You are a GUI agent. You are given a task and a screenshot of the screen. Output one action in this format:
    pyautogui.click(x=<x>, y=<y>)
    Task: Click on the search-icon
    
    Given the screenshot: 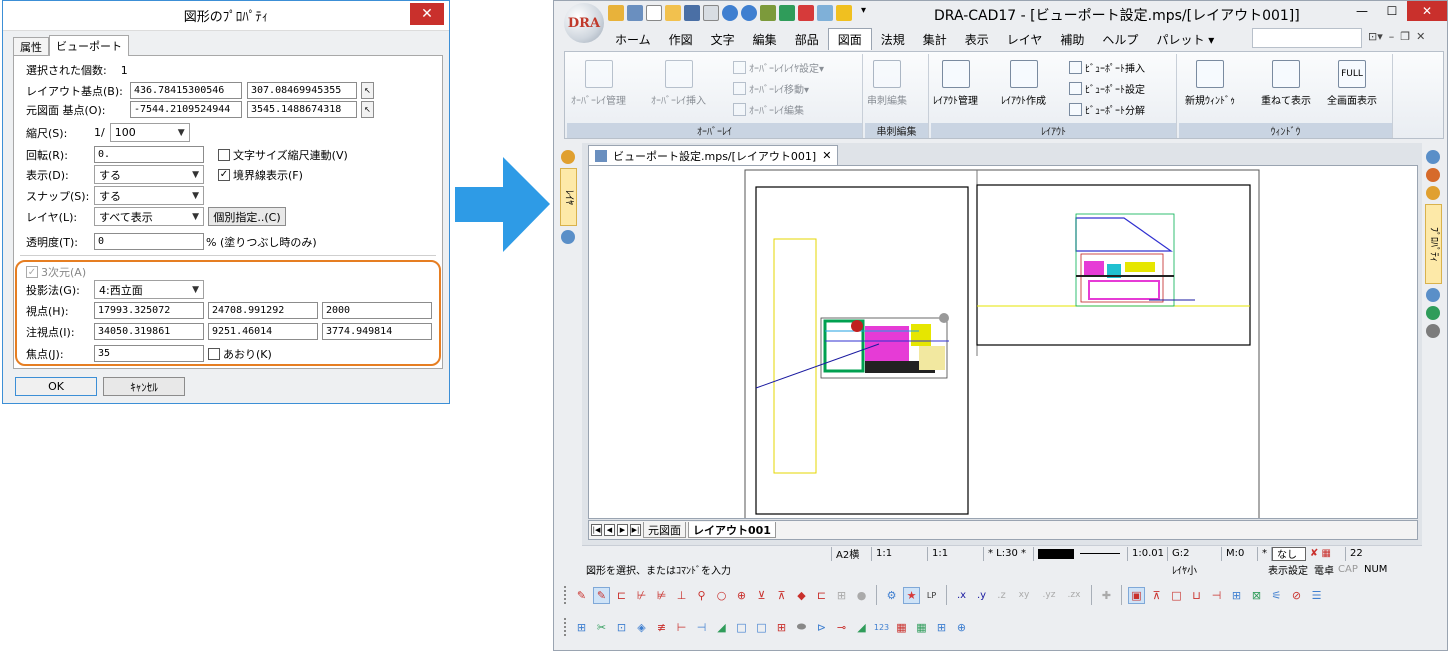 What is the action you would take?
    pyautogui.click(x=825, y=13)
    